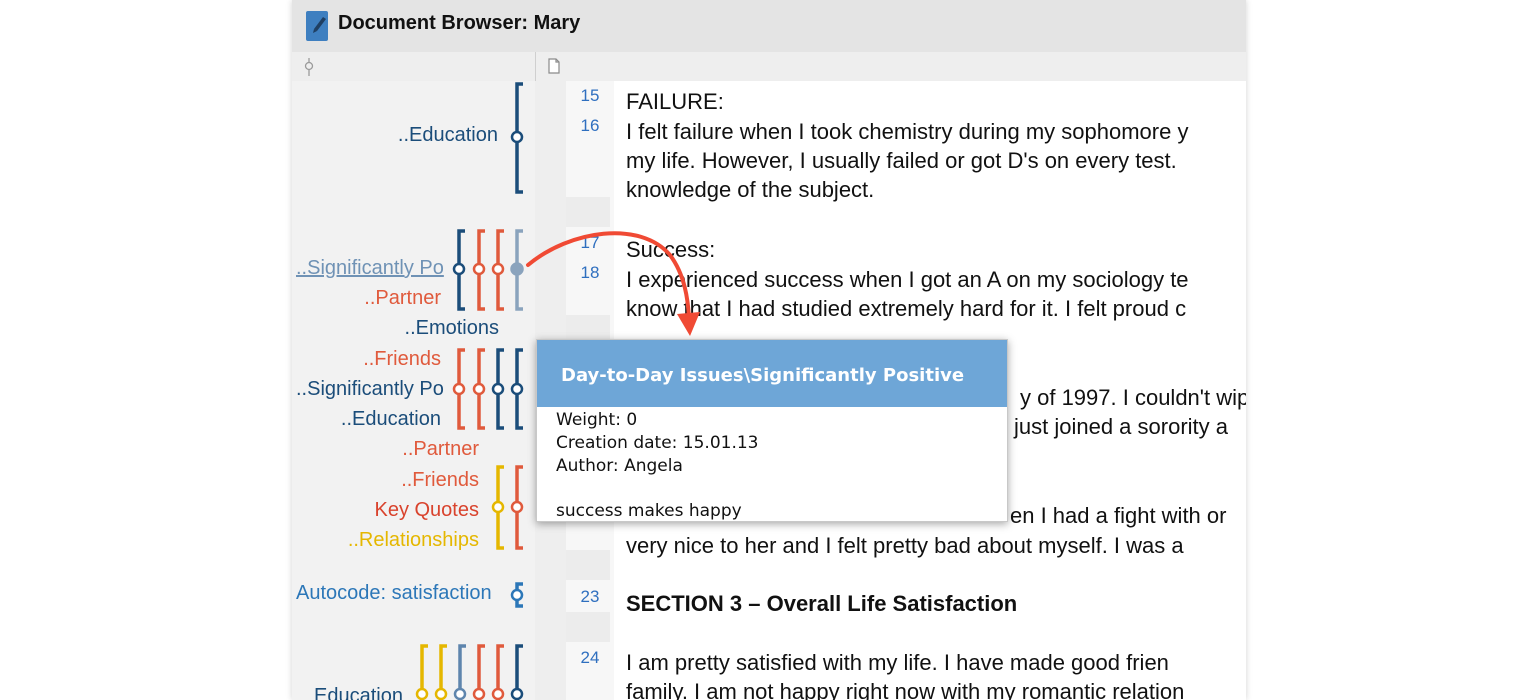 The image size is (1540, 700). I want to click on line-number: 17, so click(590, 242).